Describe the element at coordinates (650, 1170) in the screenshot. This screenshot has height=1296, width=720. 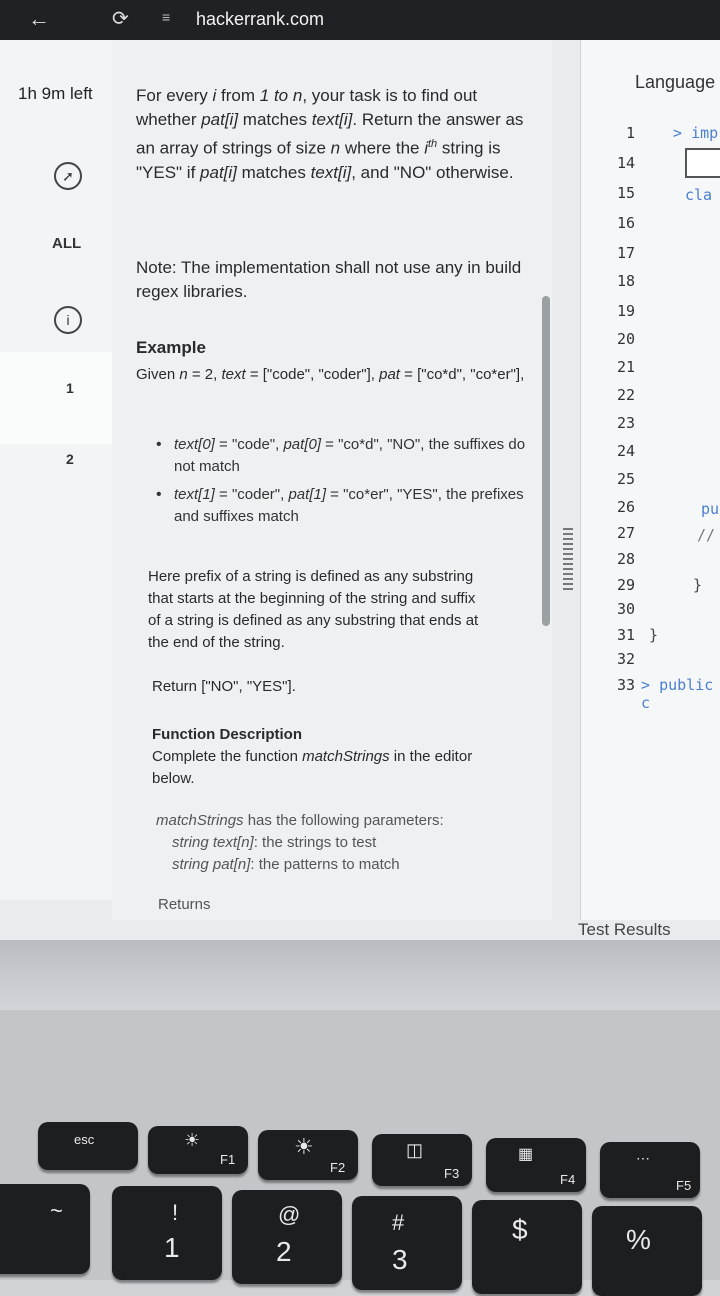
I see `f5-key: ⋯ F5` at that location.